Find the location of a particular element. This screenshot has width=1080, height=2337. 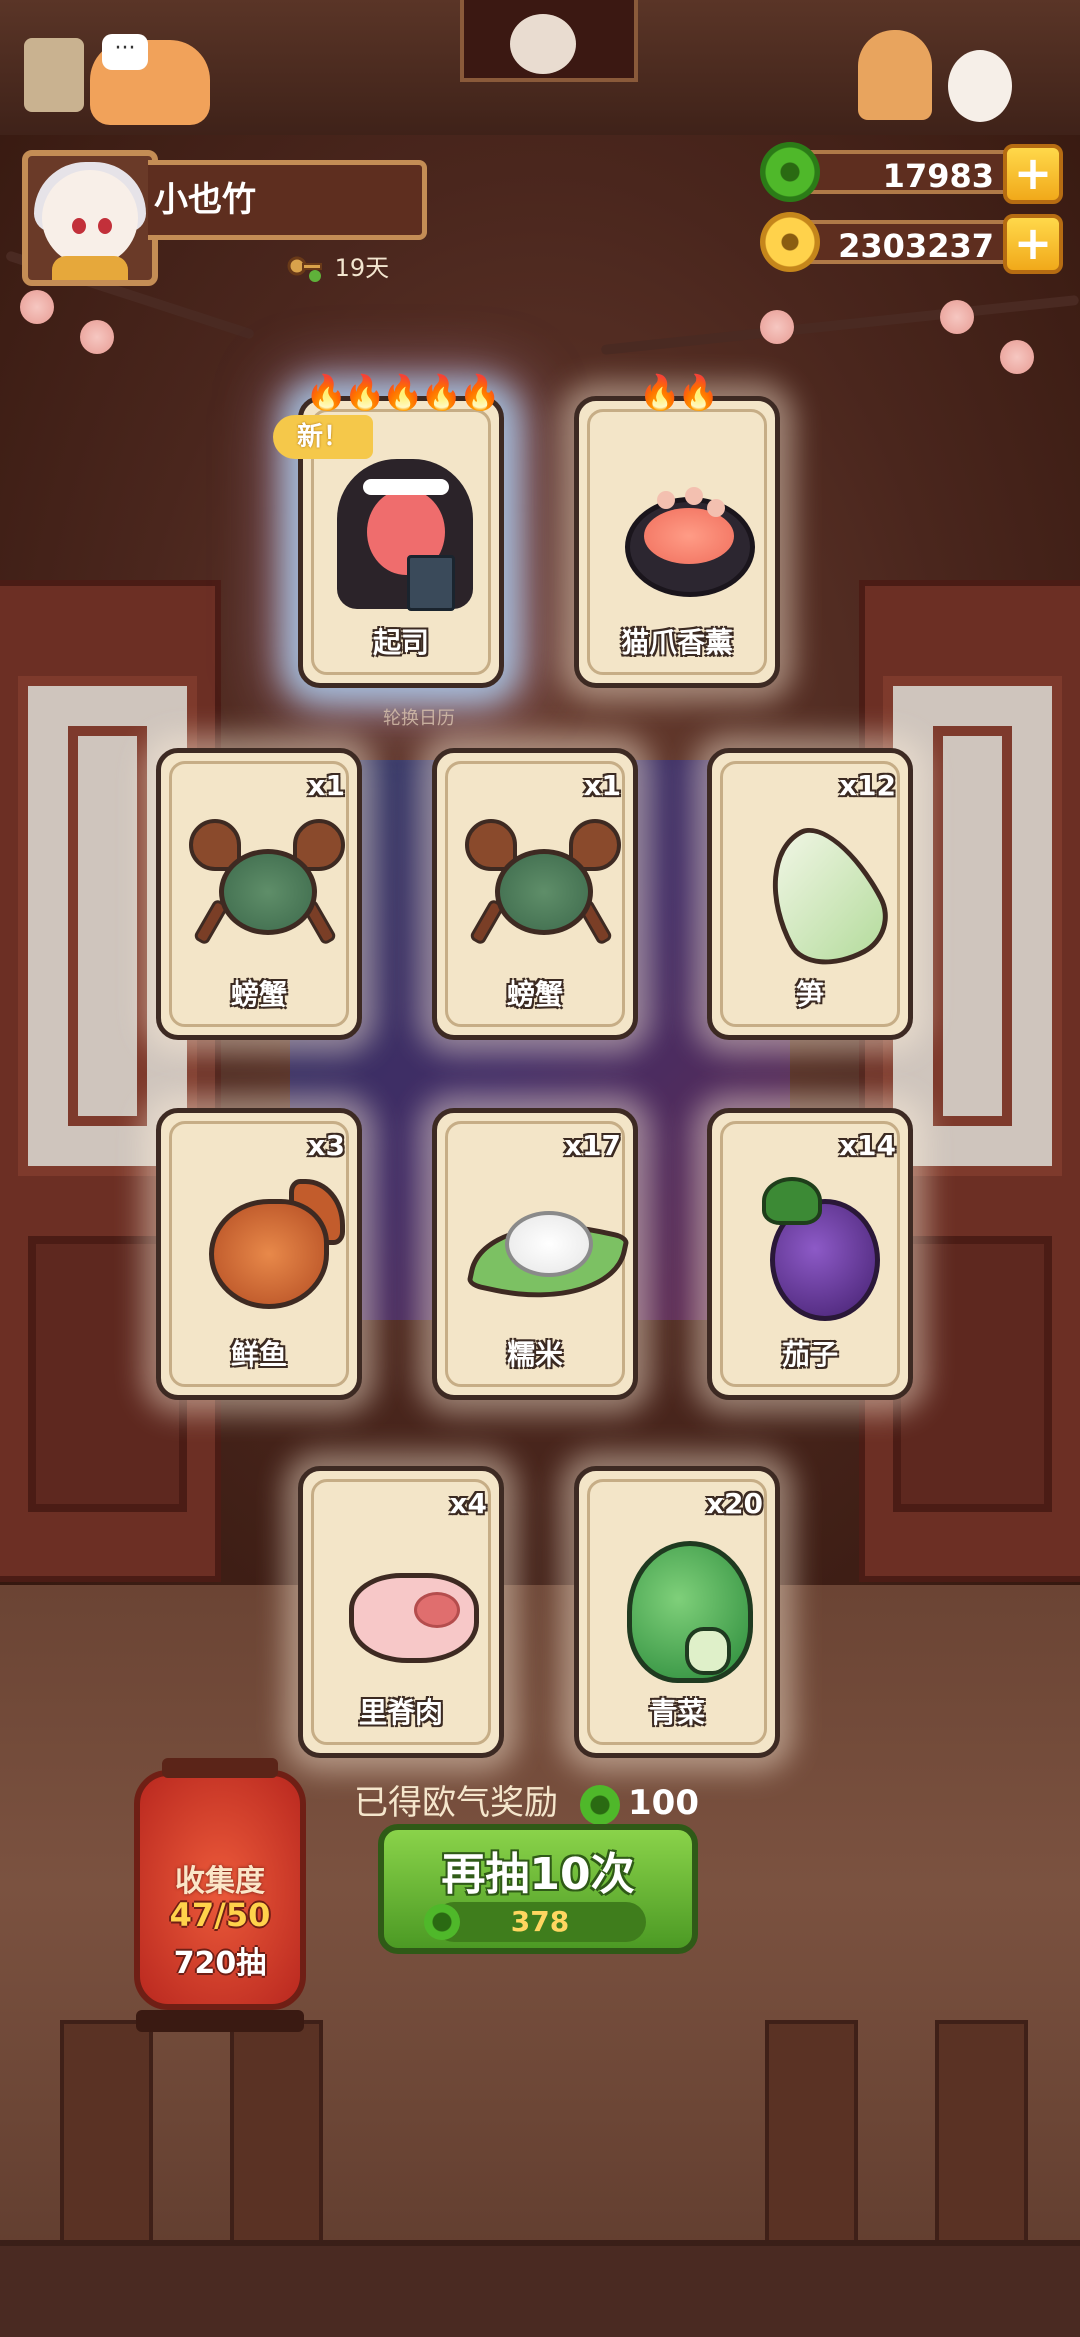

card-count: x4 is located at coordinates (468, 1503).